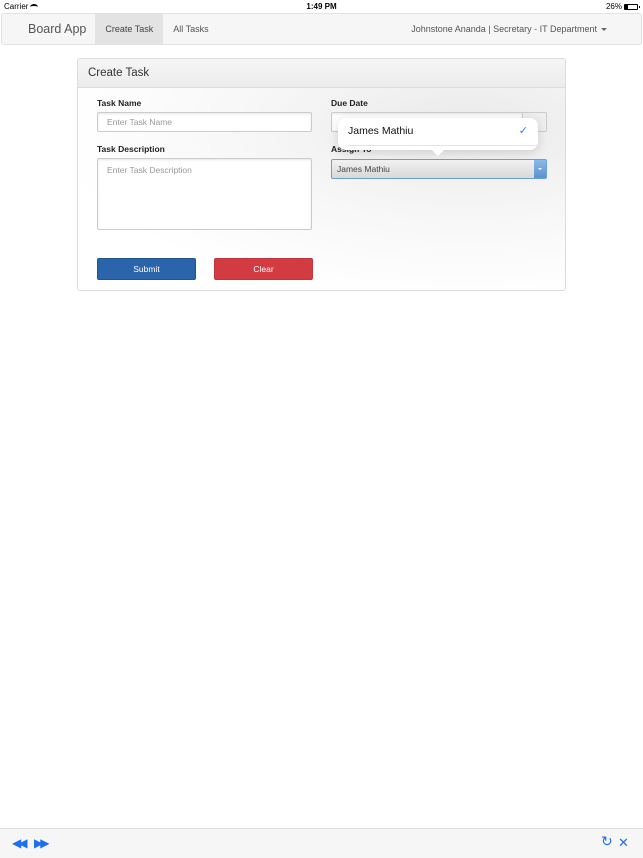 The height and width of the screenshot is (858, 643). Describe the element at coordinates (263, 269) in the screenshot. I see `clear-button: Clear` at that location.